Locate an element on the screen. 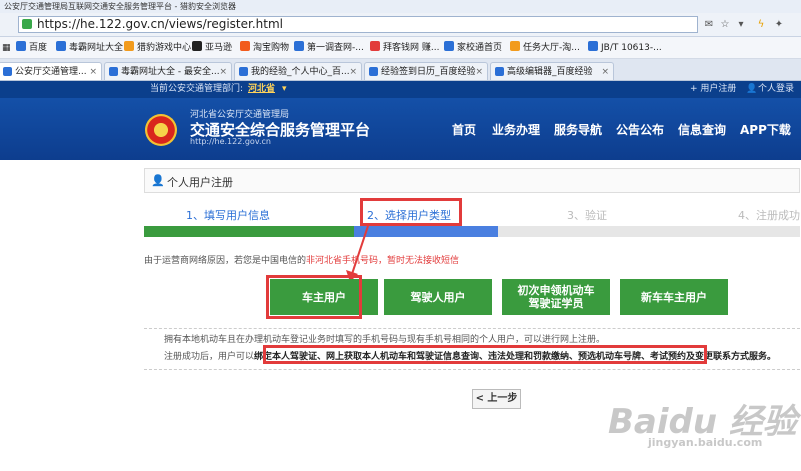 The image size is (801, 471). doc-icon is located at coordinates (593, 46).